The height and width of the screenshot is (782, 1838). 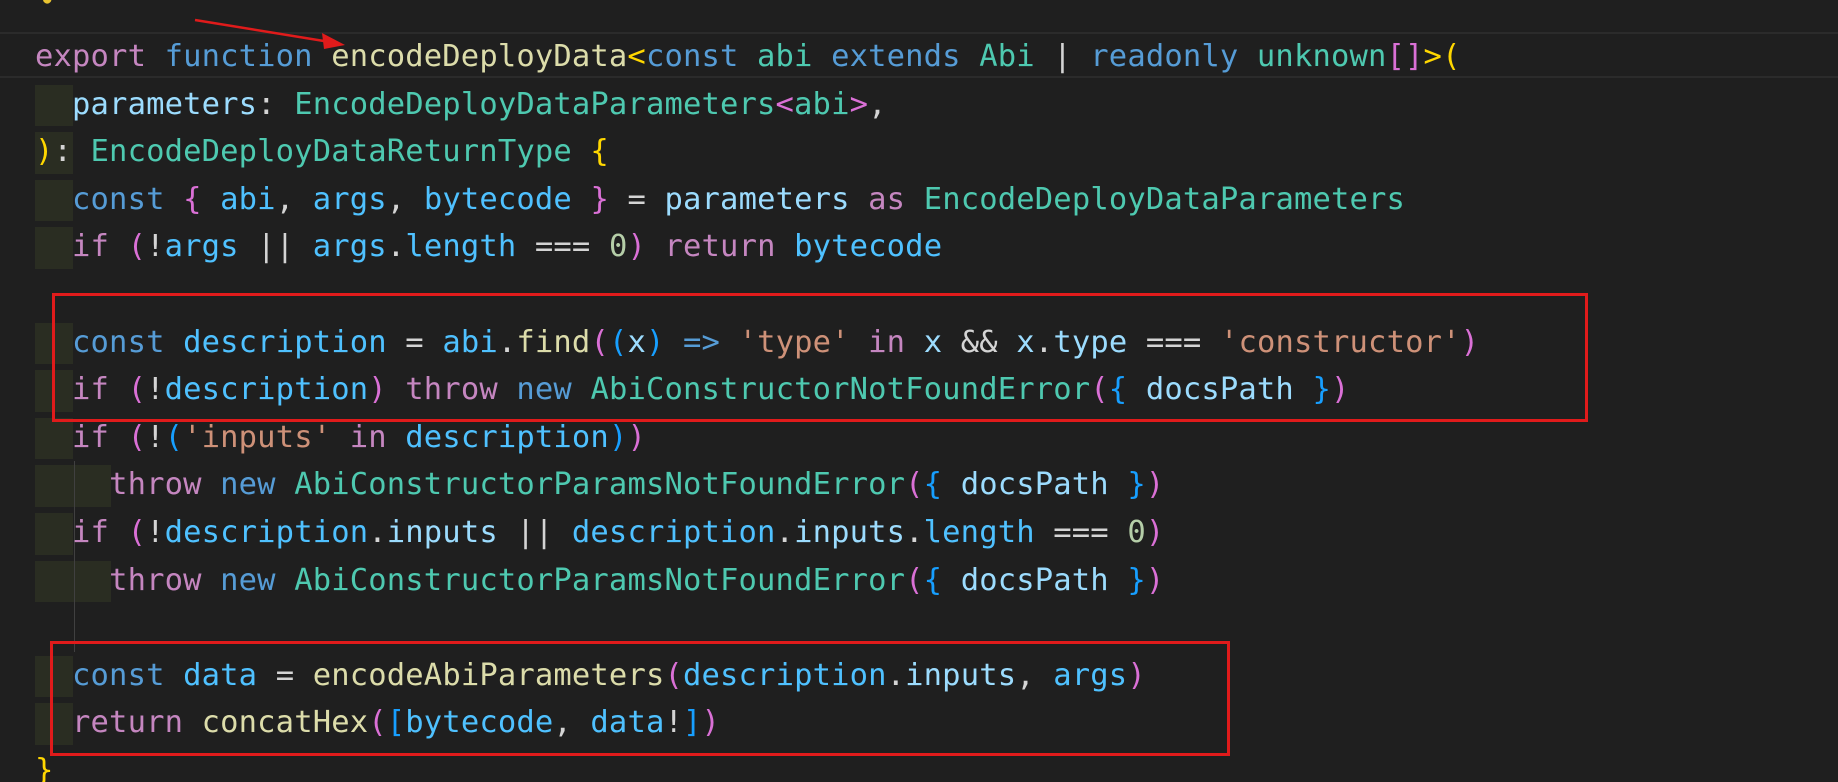 What do you see at coordinates (269, 33) in the screenshot?
I see `annotation-arrow` at bounding box center [269, 33].